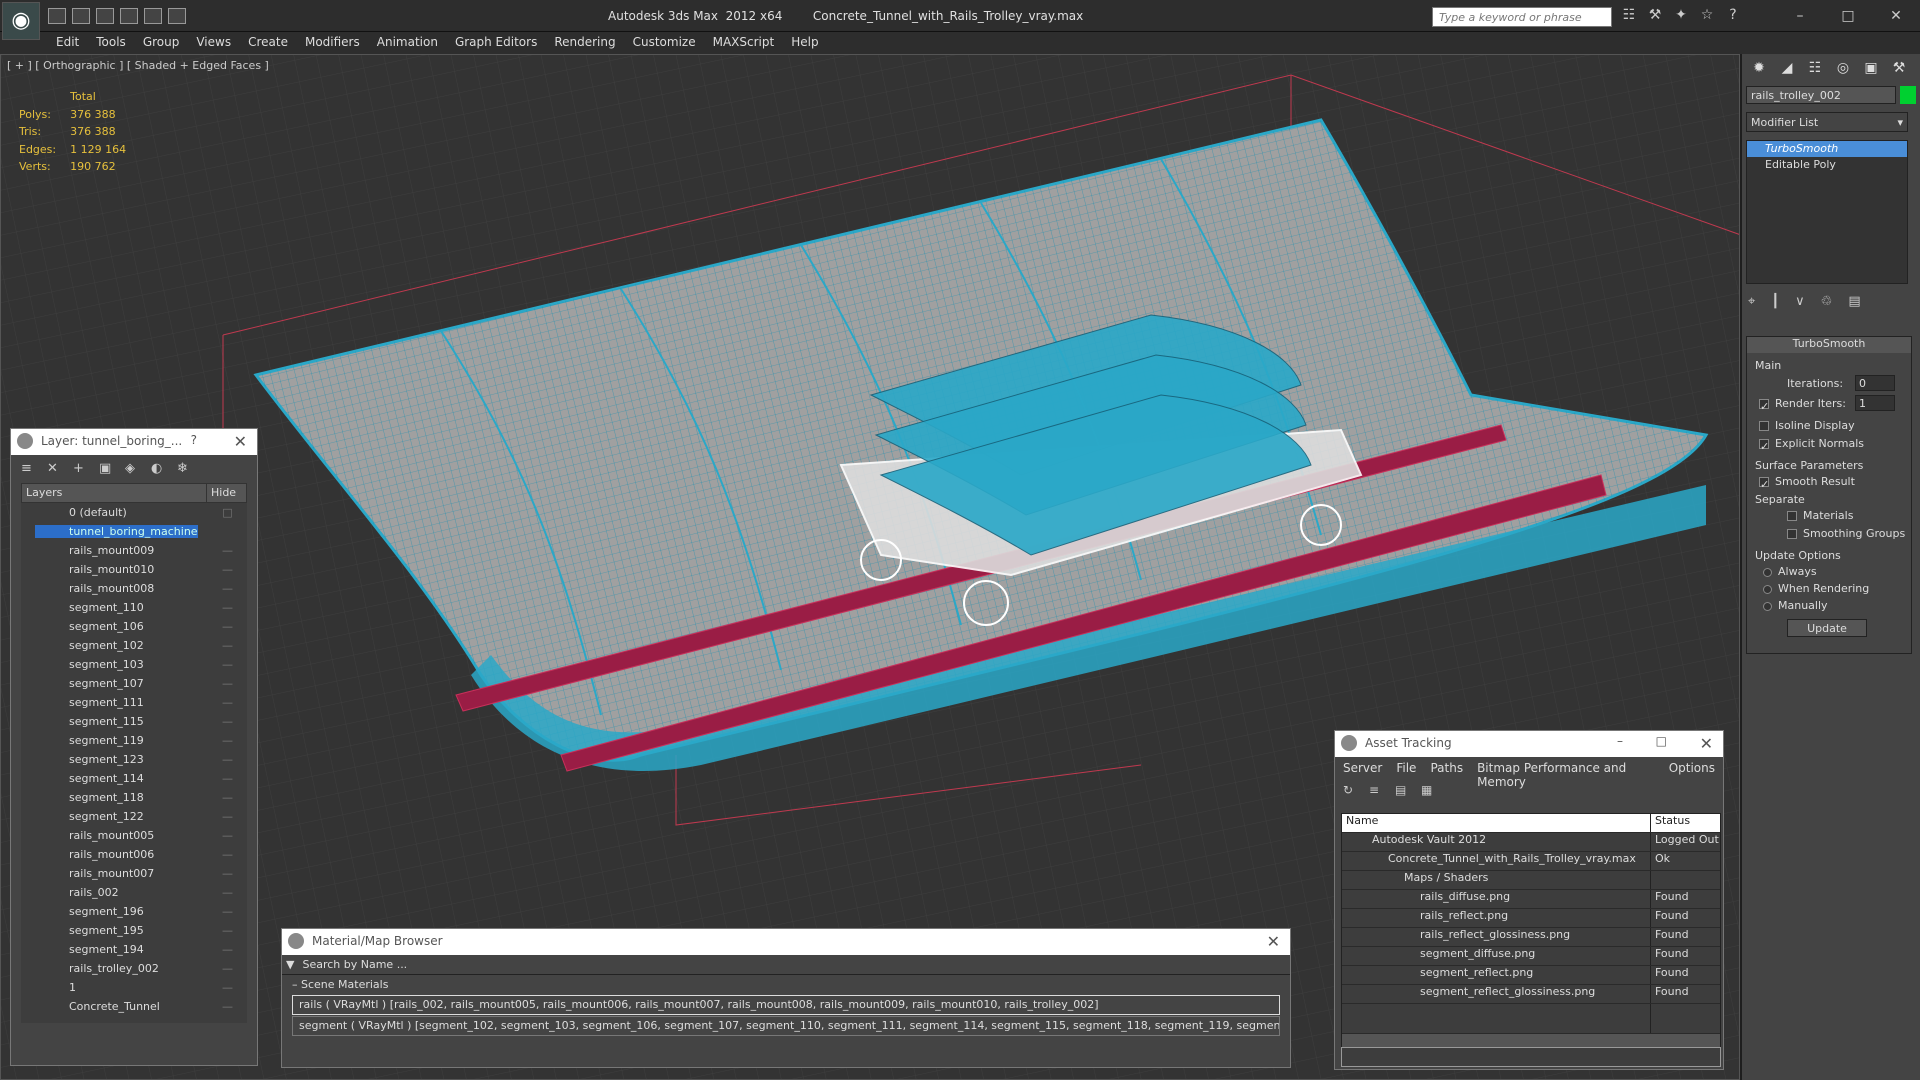  Describe the element at coordinates (1802, 405) in the screenshot. I see `render-iters-checkbox: ✓ Render Iters:` at that location.